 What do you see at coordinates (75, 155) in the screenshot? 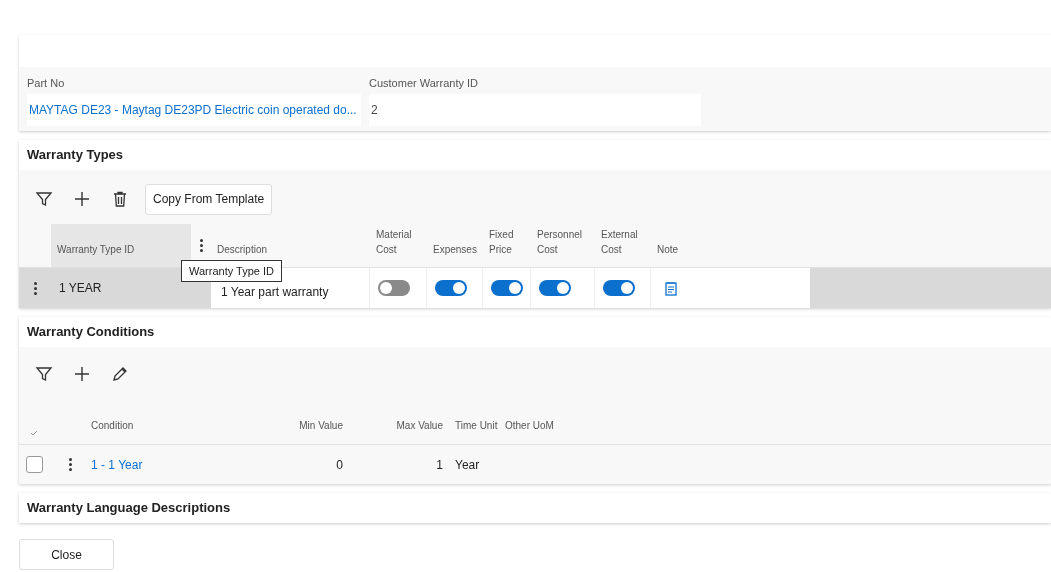
I see `section-title: Warranty Types` at bounding box center [75, 155].